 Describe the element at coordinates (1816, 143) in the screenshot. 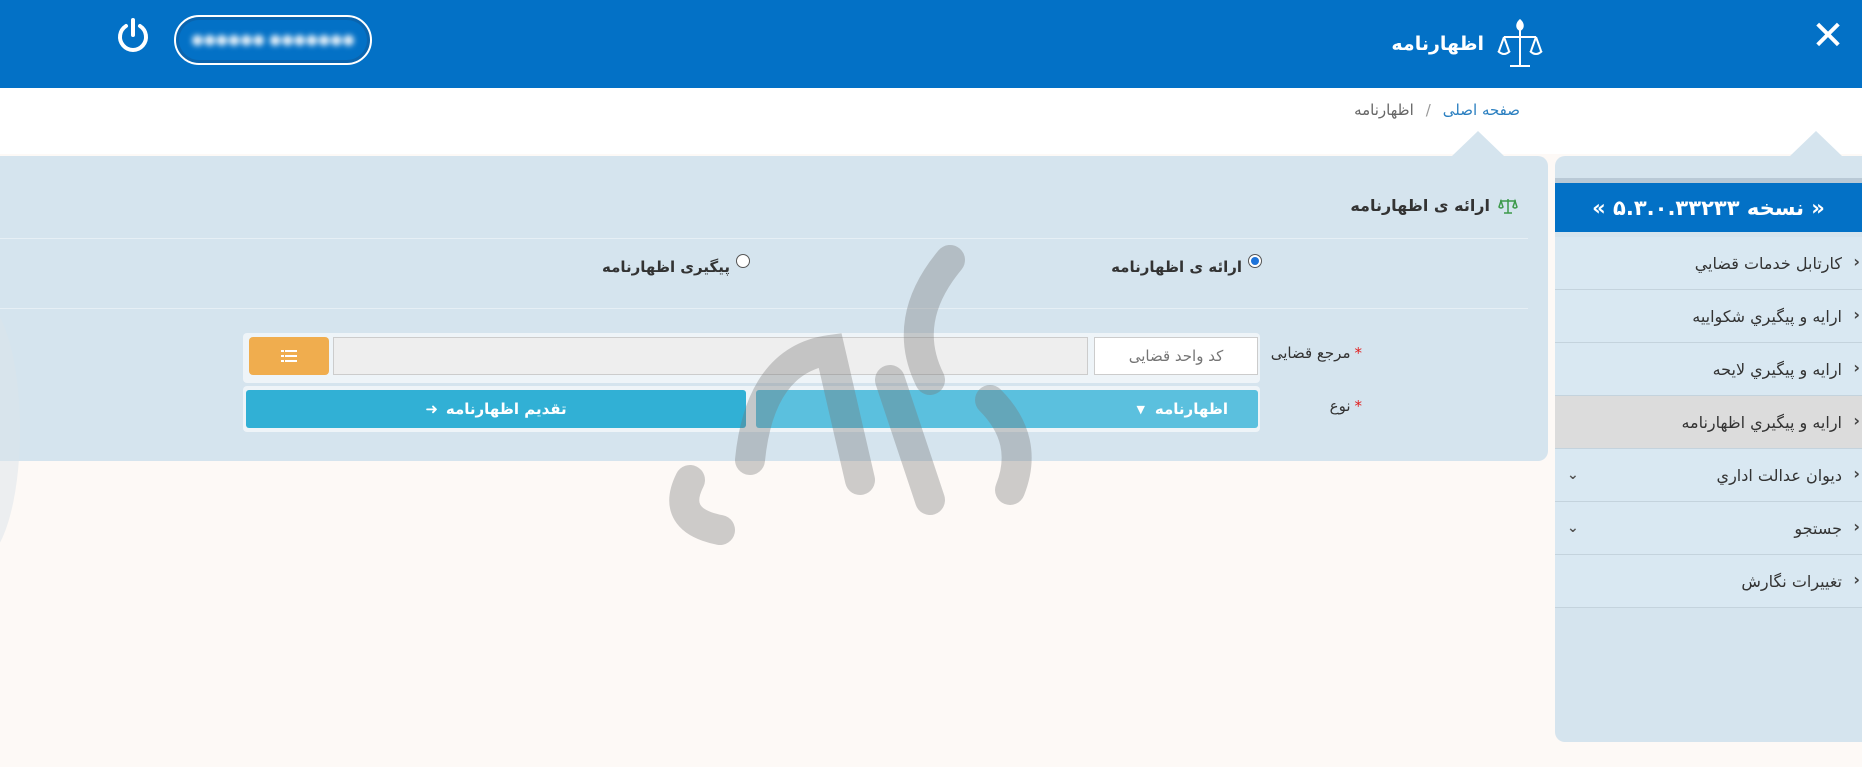

I see `sidebar-pointer` at that location.